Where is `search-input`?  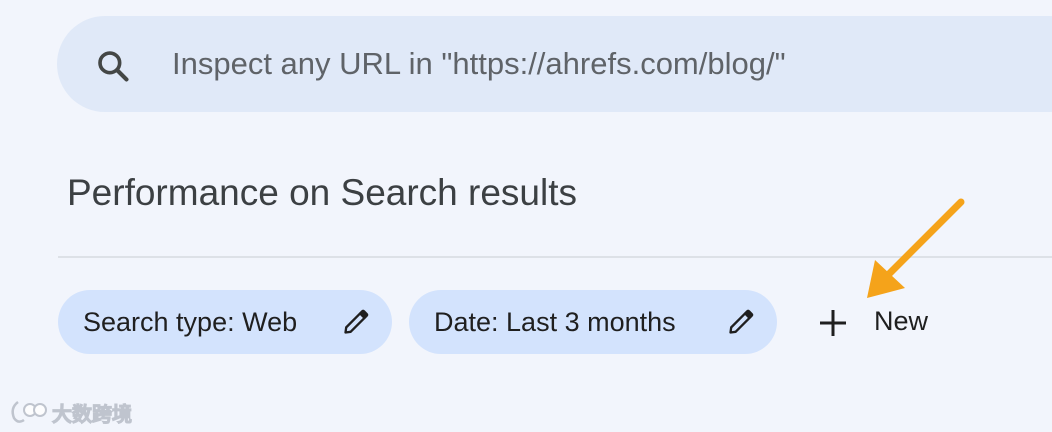
search-input is located at coordinates (602, 64).